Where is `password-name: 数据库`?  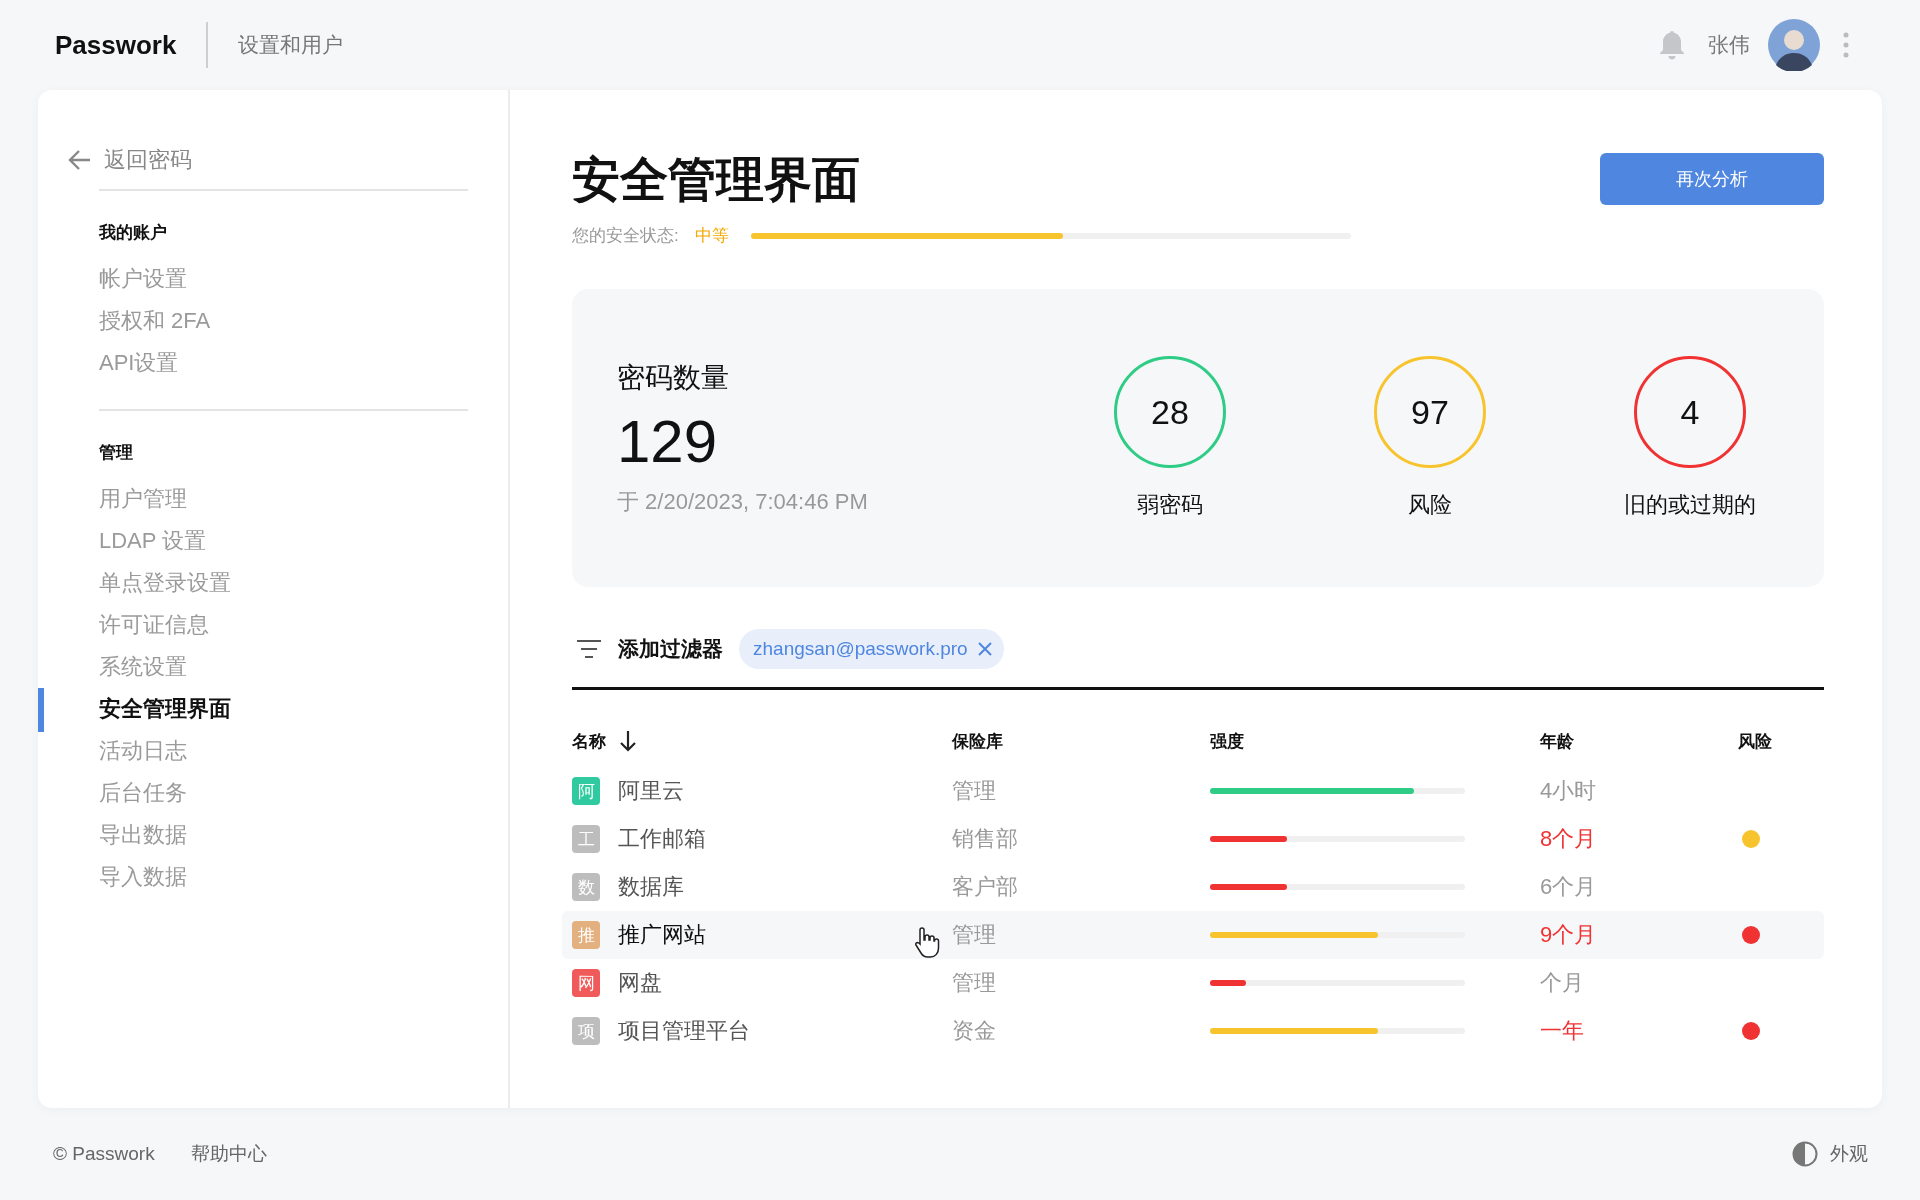
password-name: 数据库 is located at coordinates (651, 887).